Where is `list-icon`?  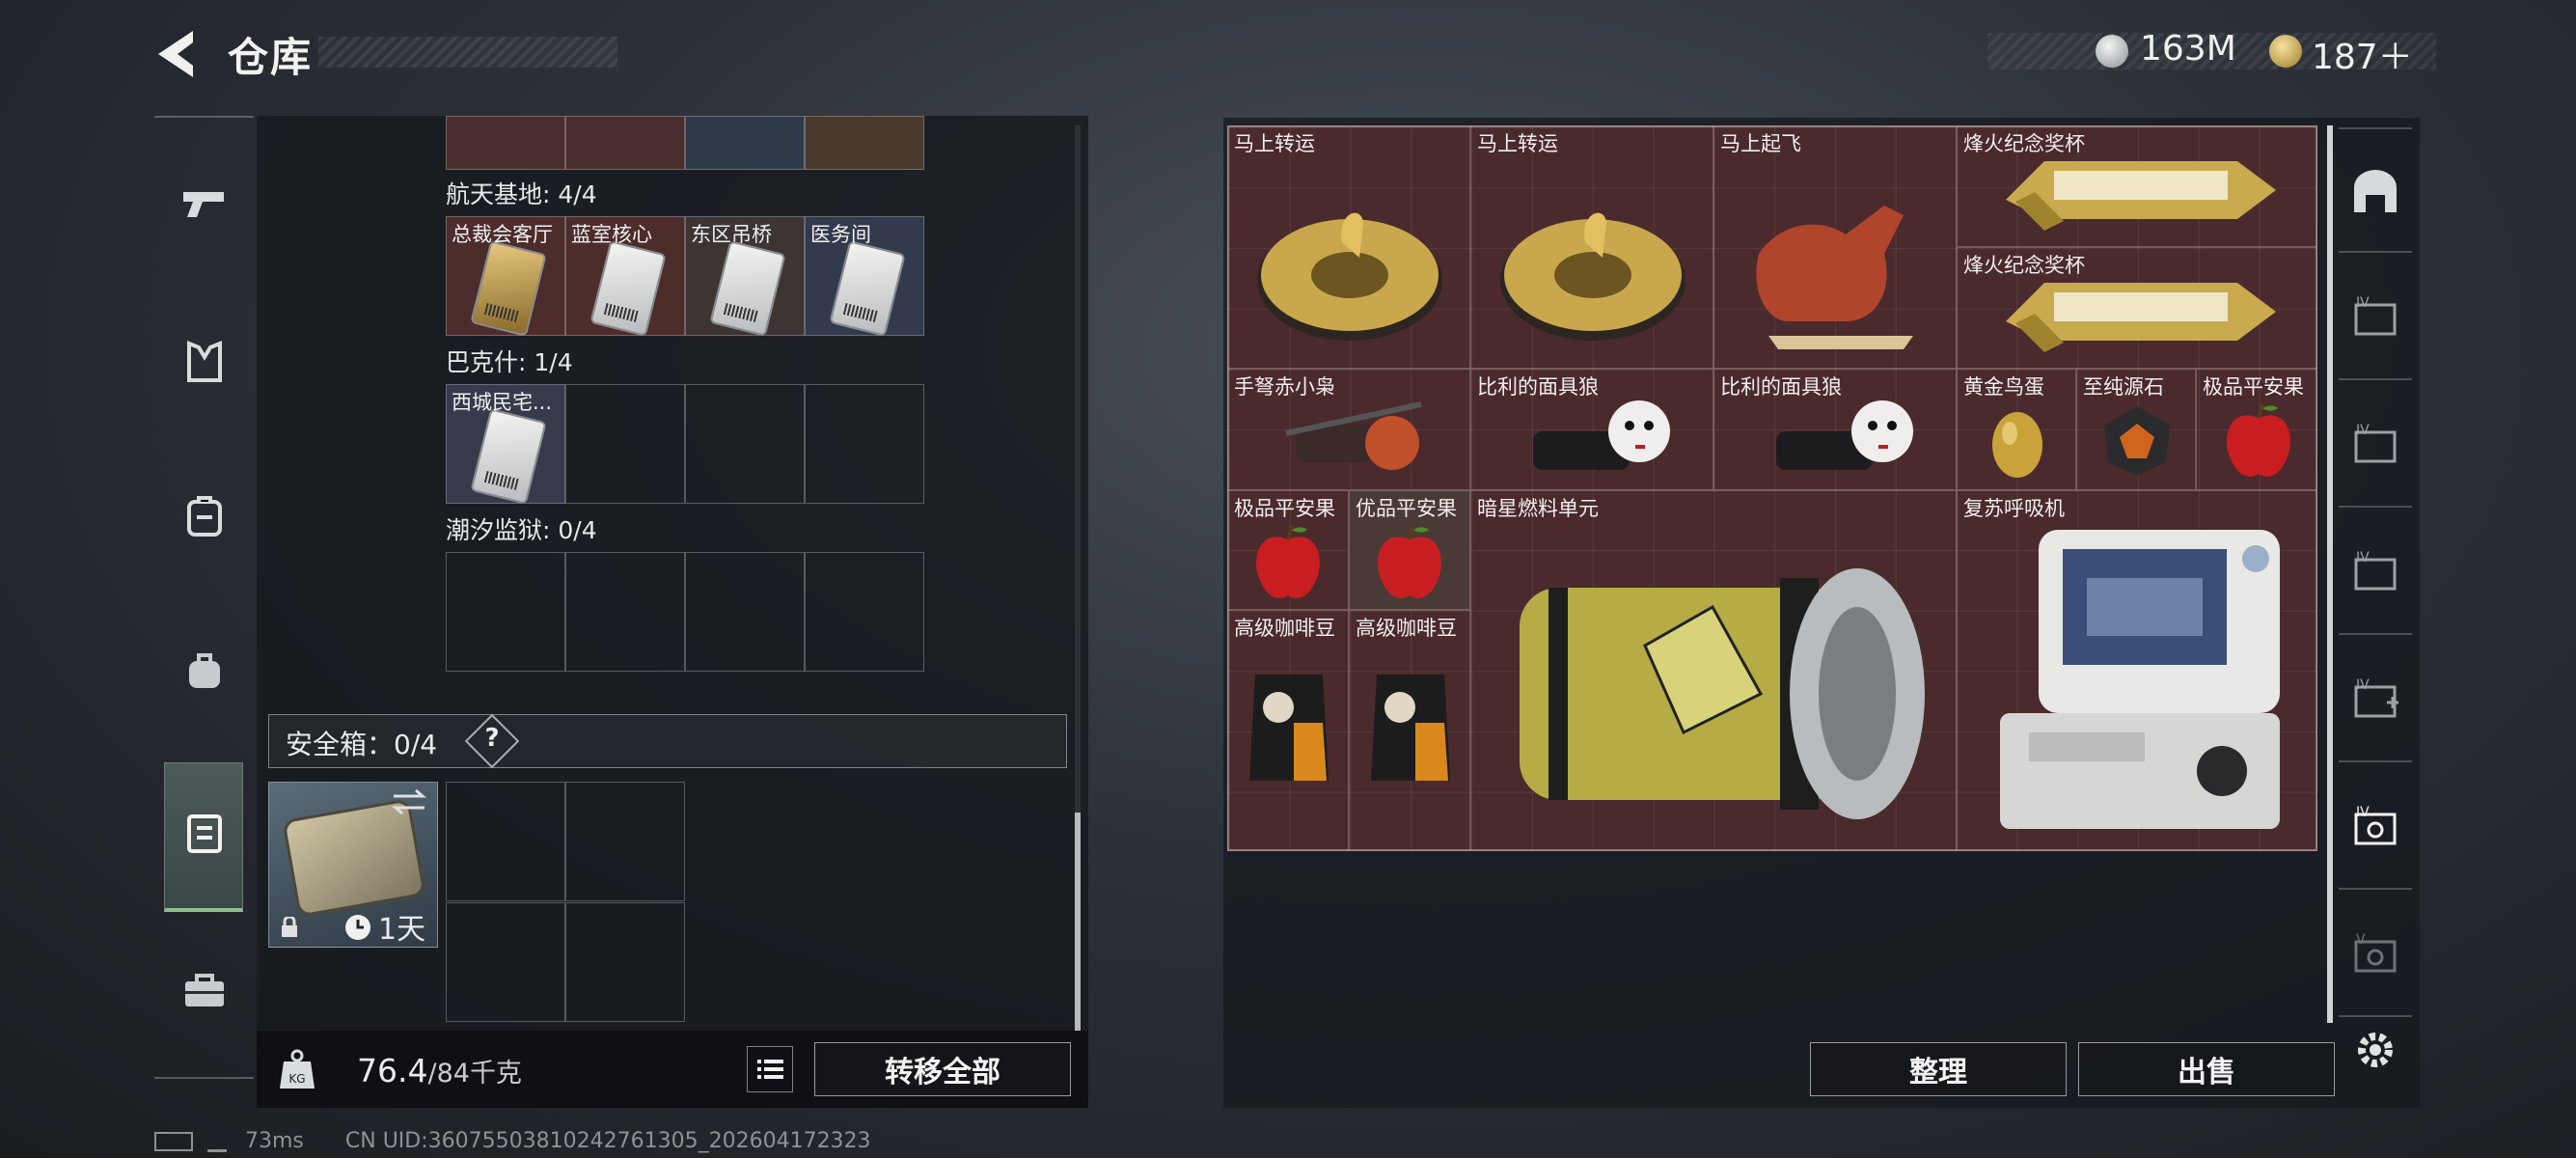 list-icon is located at coordinates (770, 1069).